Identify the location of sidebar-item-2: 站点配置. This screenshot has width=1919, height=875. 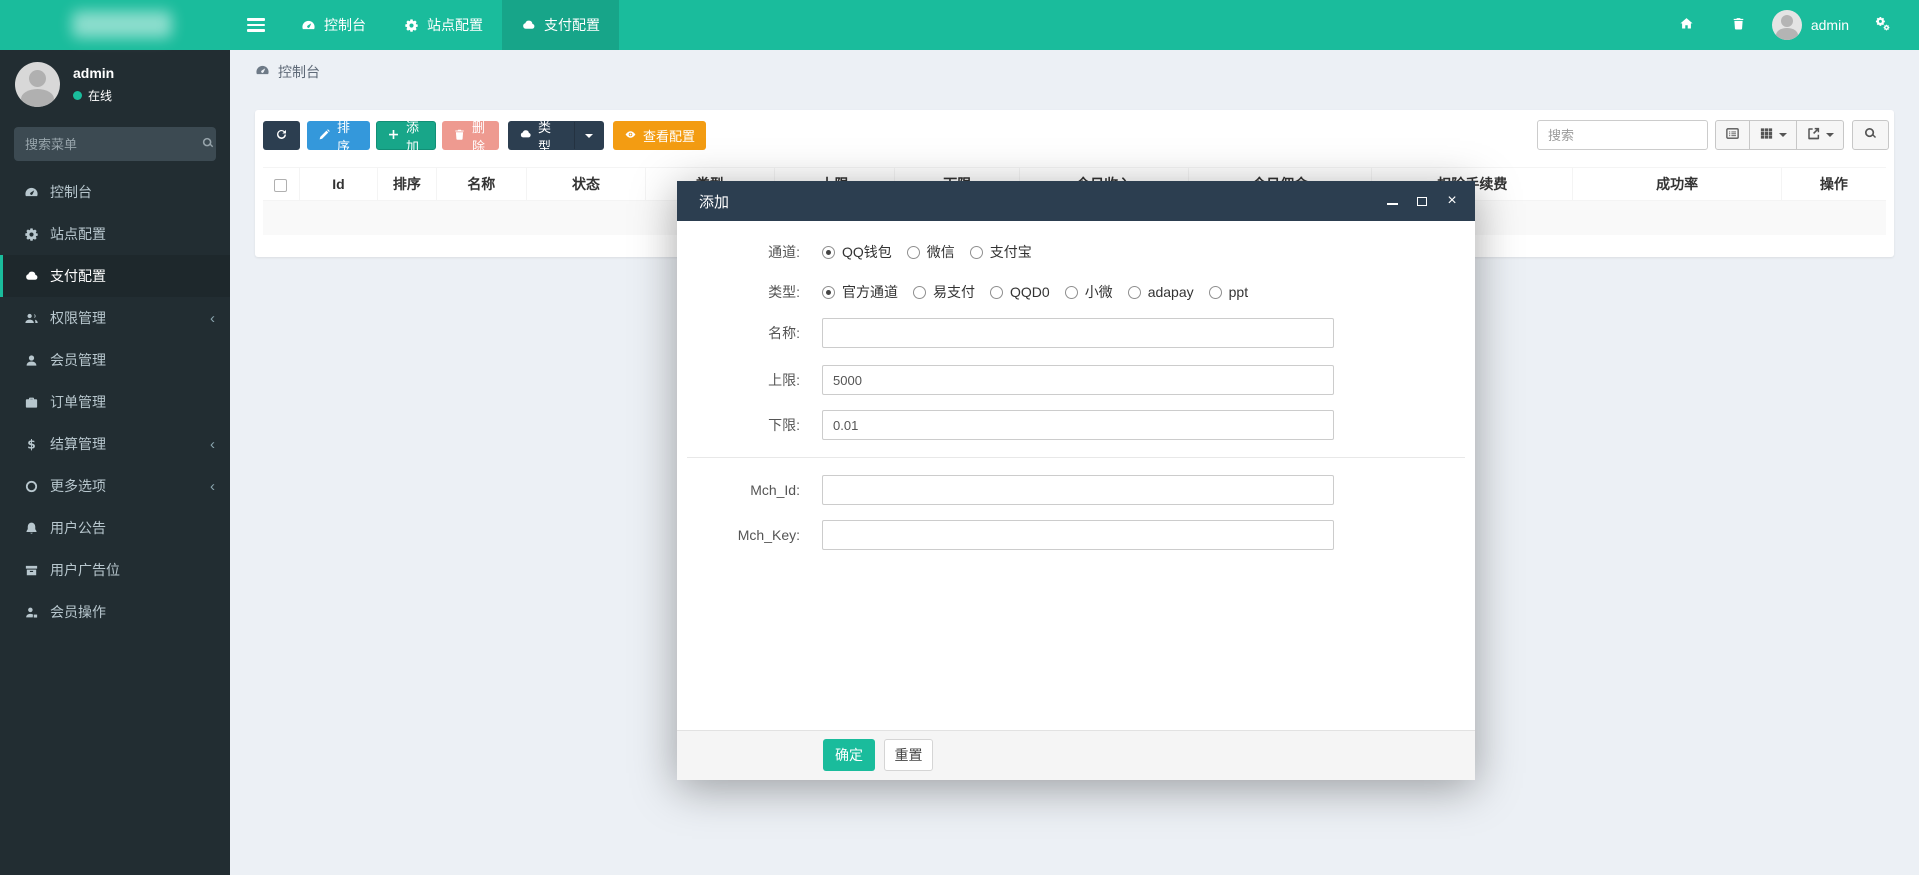
(115, 234).